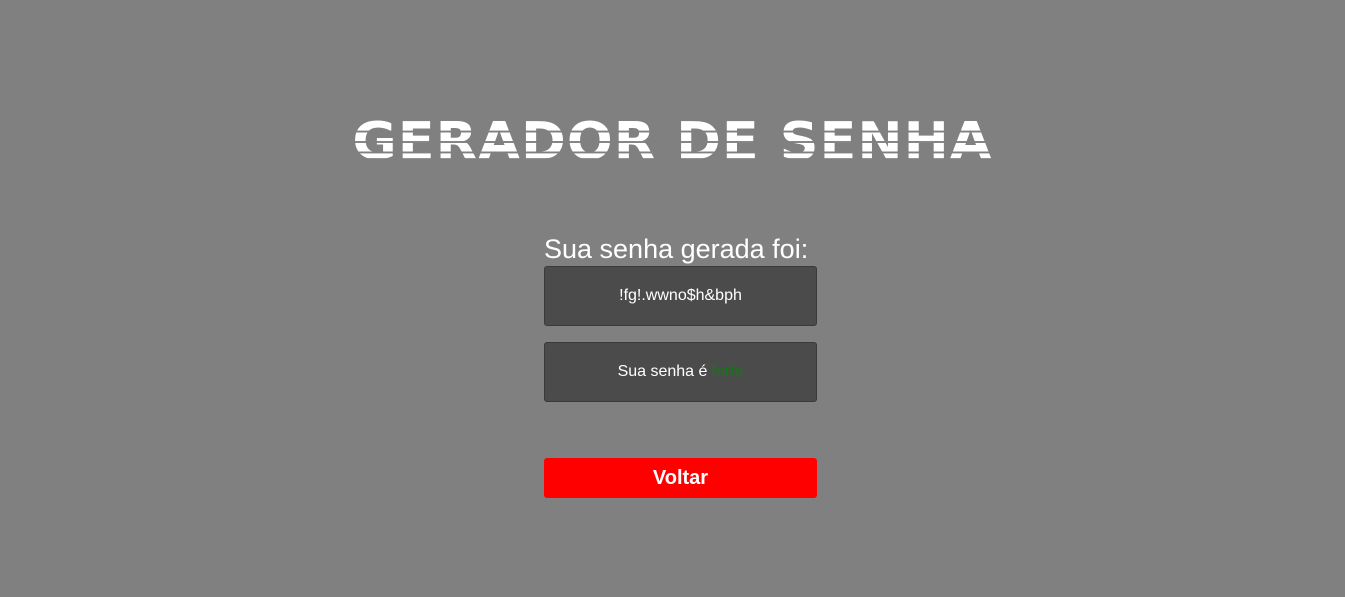  What do you see at coordinates (680, 478) in the screenshot?
I see `back-button: Voltar` at bounding box center [680, 478].